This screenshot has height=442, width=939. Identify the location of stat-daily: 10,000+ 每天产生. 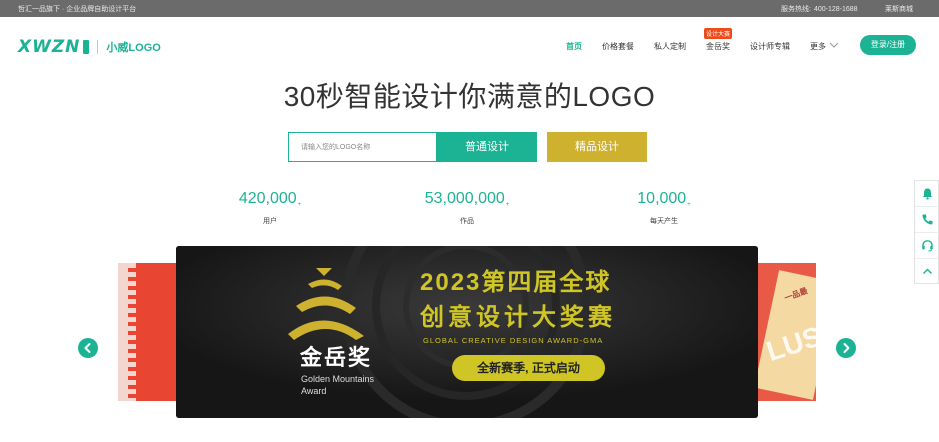
(664, 207).